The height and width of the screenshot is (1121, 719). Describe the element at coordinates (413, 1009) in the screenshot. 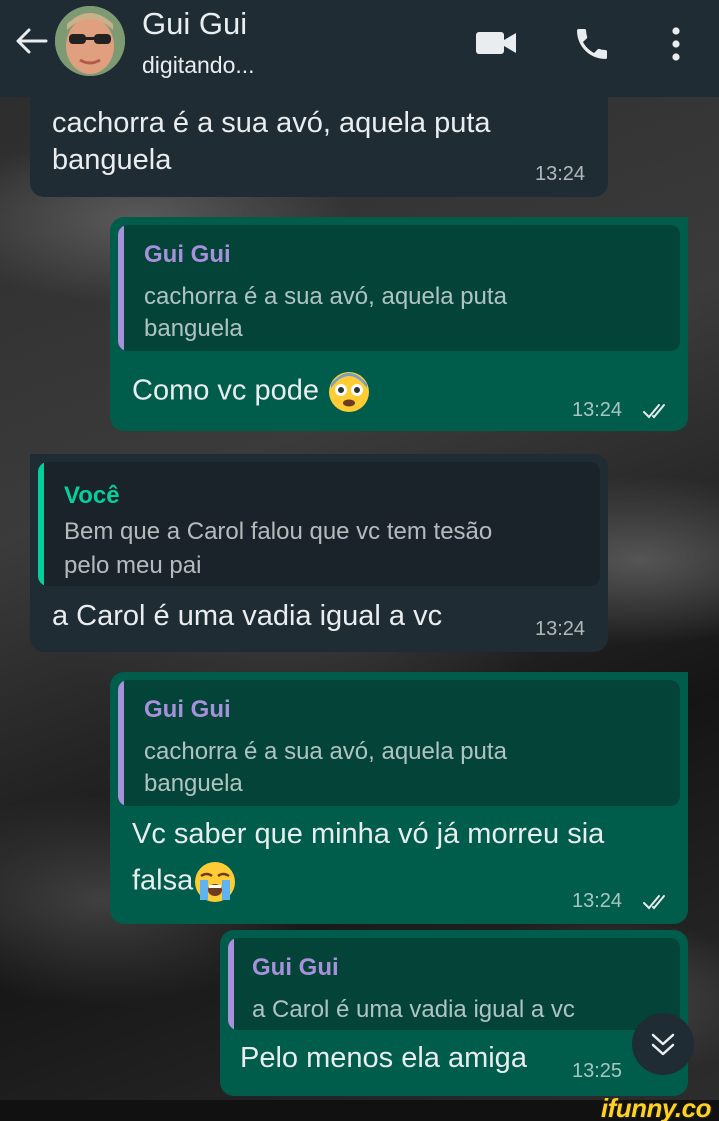

I see `quote-text: a Carol é uma vadia igual a vc` at that location.